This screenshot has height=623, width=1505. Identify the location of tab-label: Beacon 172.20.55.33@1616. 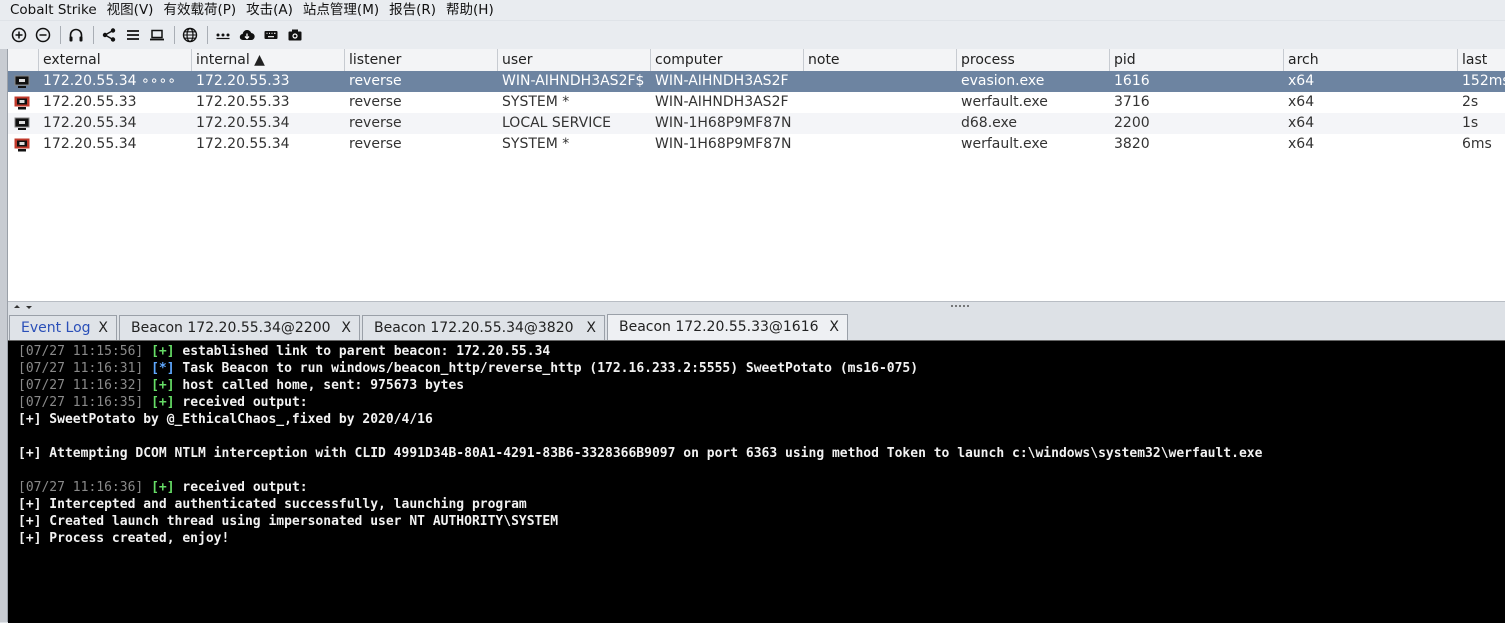
(719, 327).